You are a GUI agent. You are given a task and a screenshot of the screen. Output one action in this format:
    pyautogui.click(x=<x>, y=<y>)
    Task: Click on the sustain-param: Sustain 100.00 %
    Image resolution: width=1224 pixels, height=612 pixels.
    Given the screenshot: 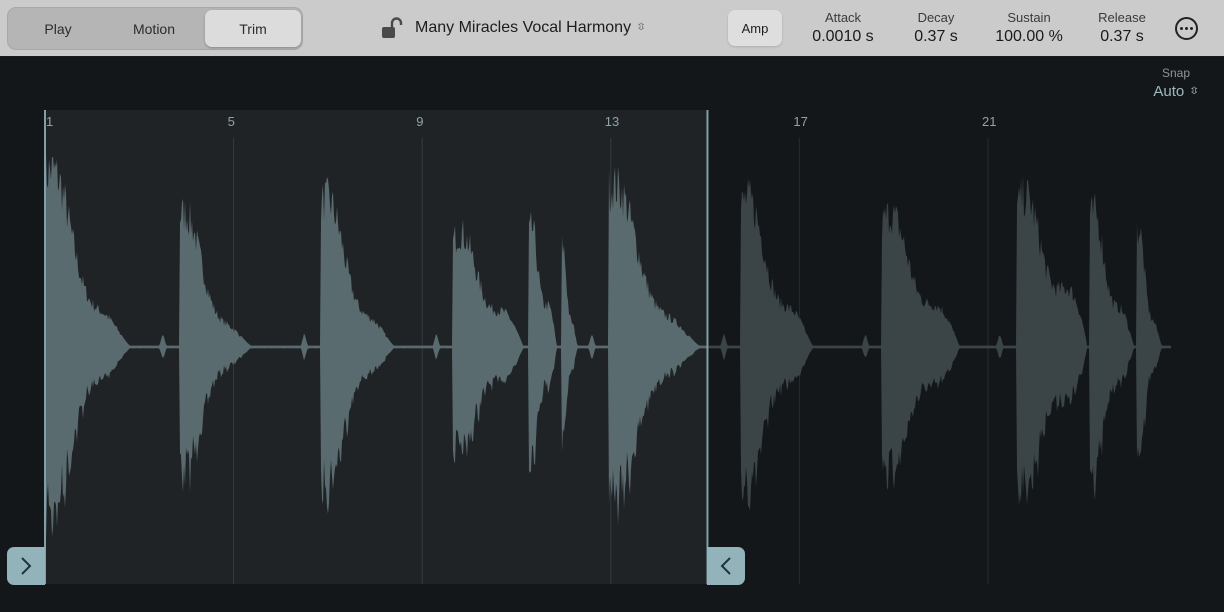 What is the action you would take?
    pyautogui.click(x=1029, y=29)
    